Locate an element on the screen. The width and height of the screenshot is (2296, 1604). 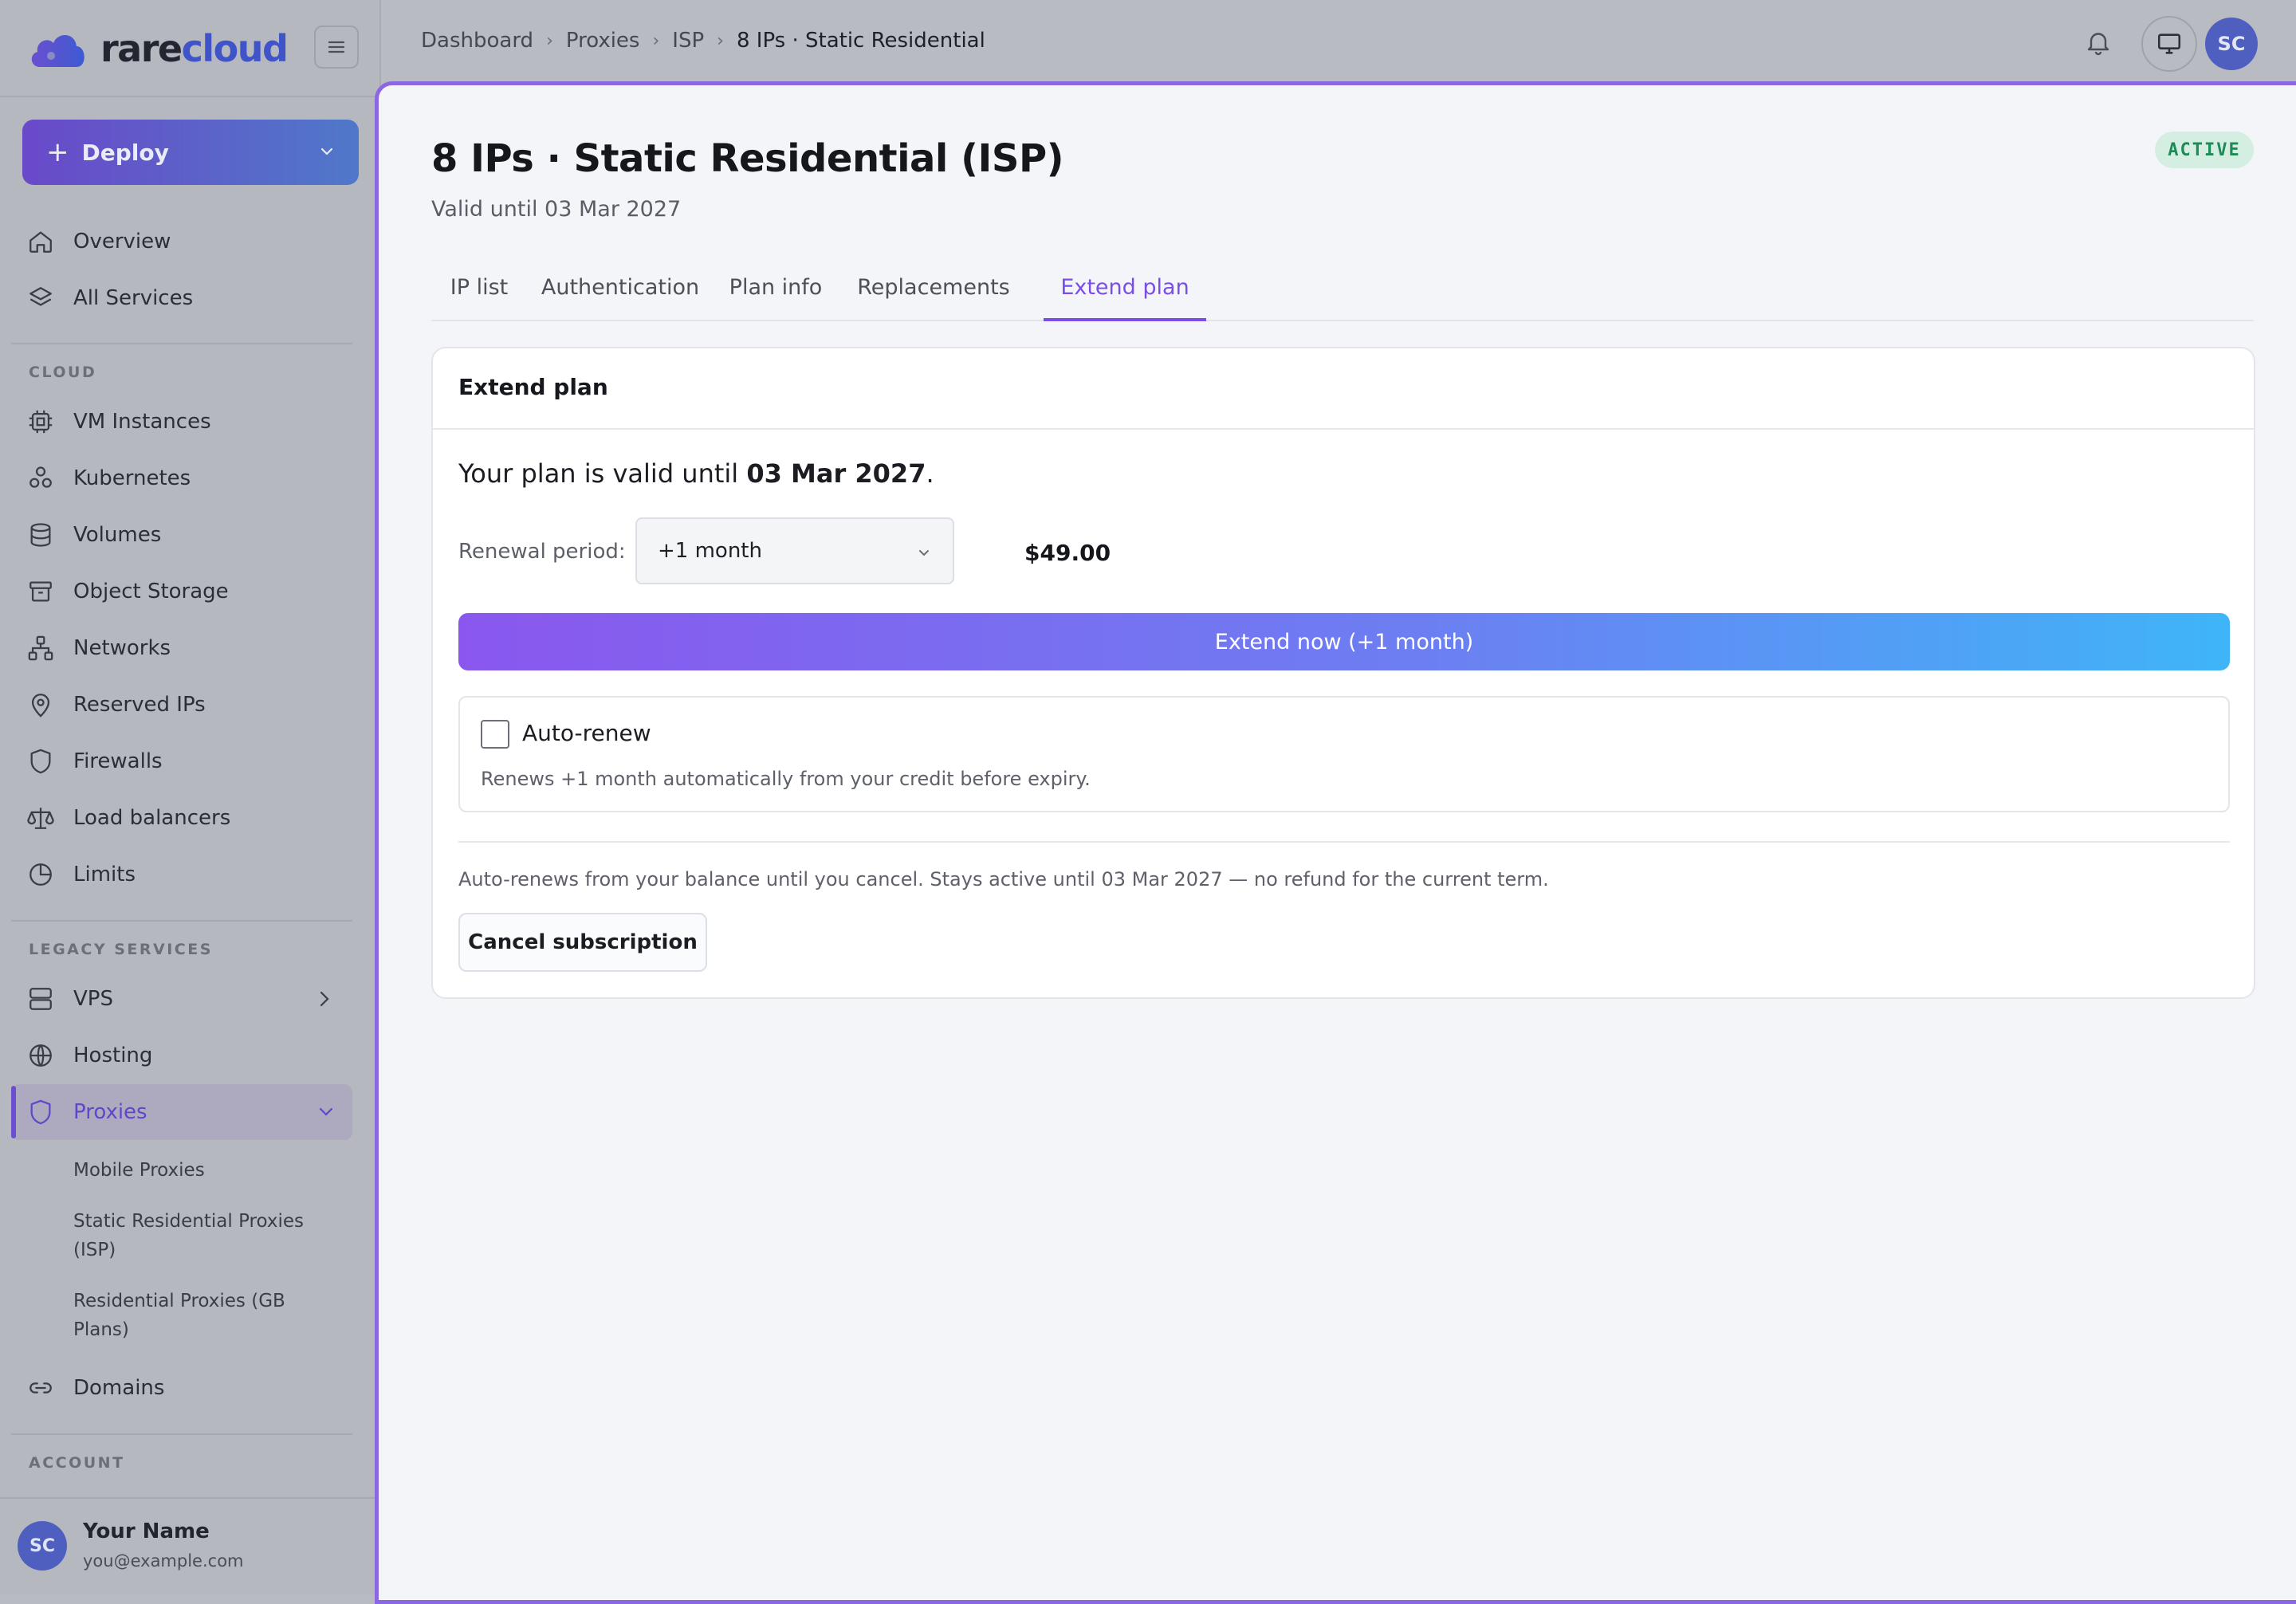
auto-renew-label: Auto-renew is located at coordinates (586, 733).